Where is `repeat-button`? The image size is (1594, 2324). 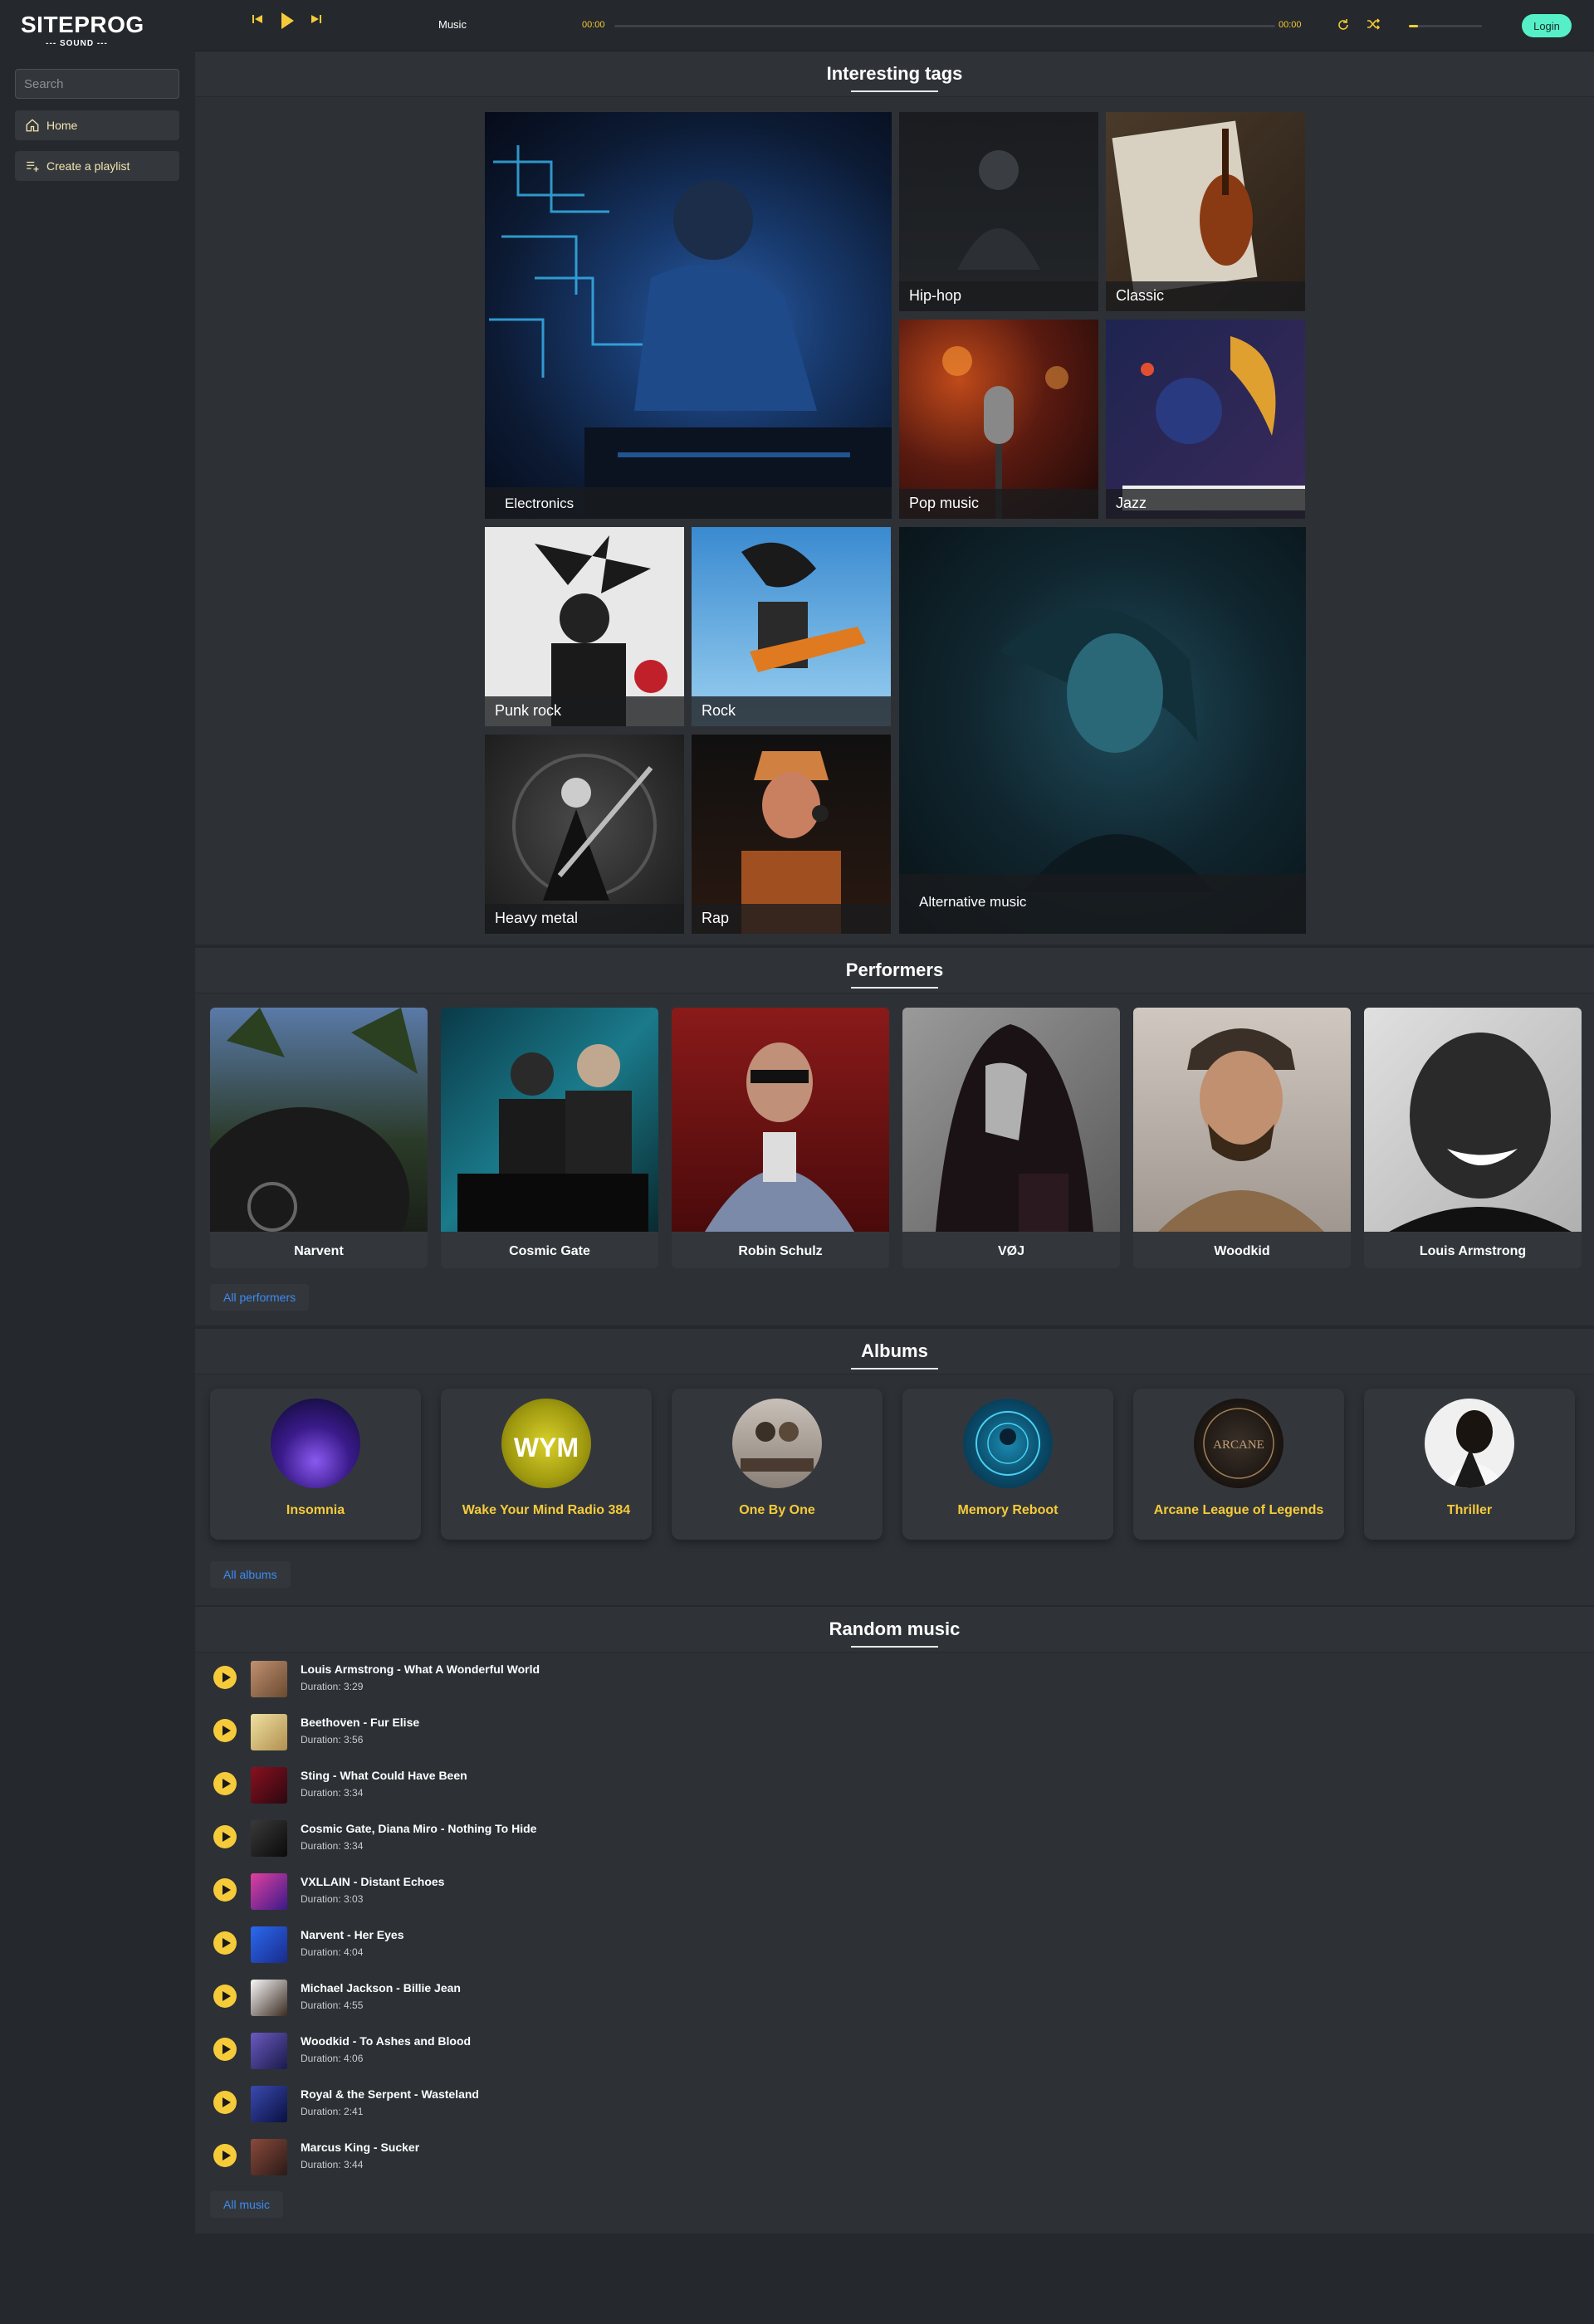 repeat-button is located at coordinates (1343, 24).